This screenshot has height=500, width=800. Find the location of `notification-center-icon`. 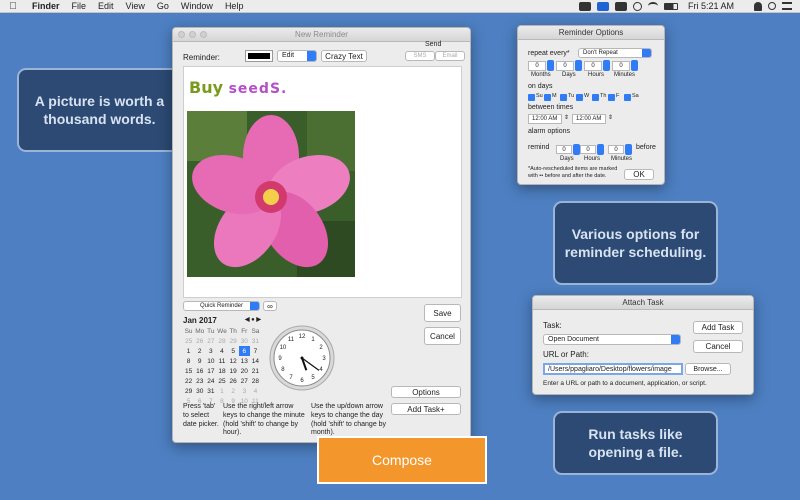

notification-center-icon is located at coordinates (787, 6).